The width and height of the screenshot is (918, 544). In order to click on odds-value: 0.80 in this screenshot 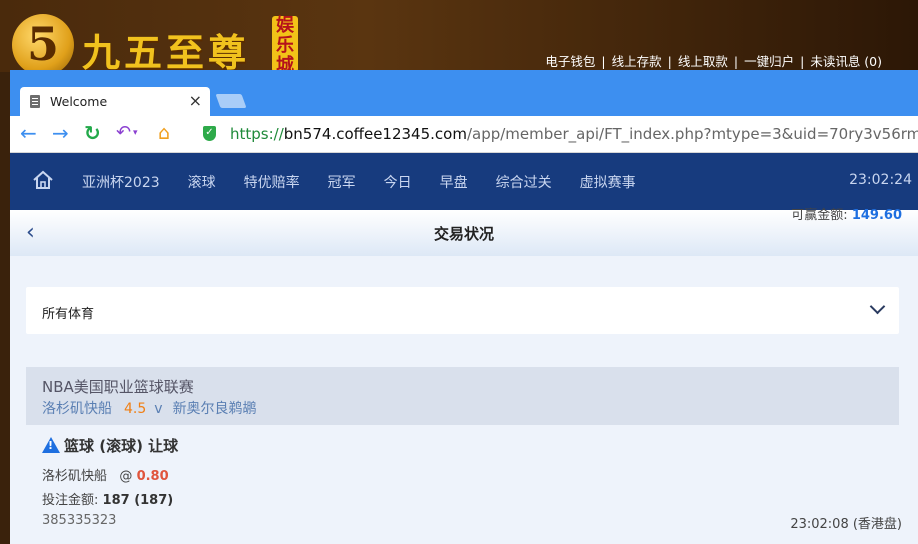, I will do `click(152, 476)`.